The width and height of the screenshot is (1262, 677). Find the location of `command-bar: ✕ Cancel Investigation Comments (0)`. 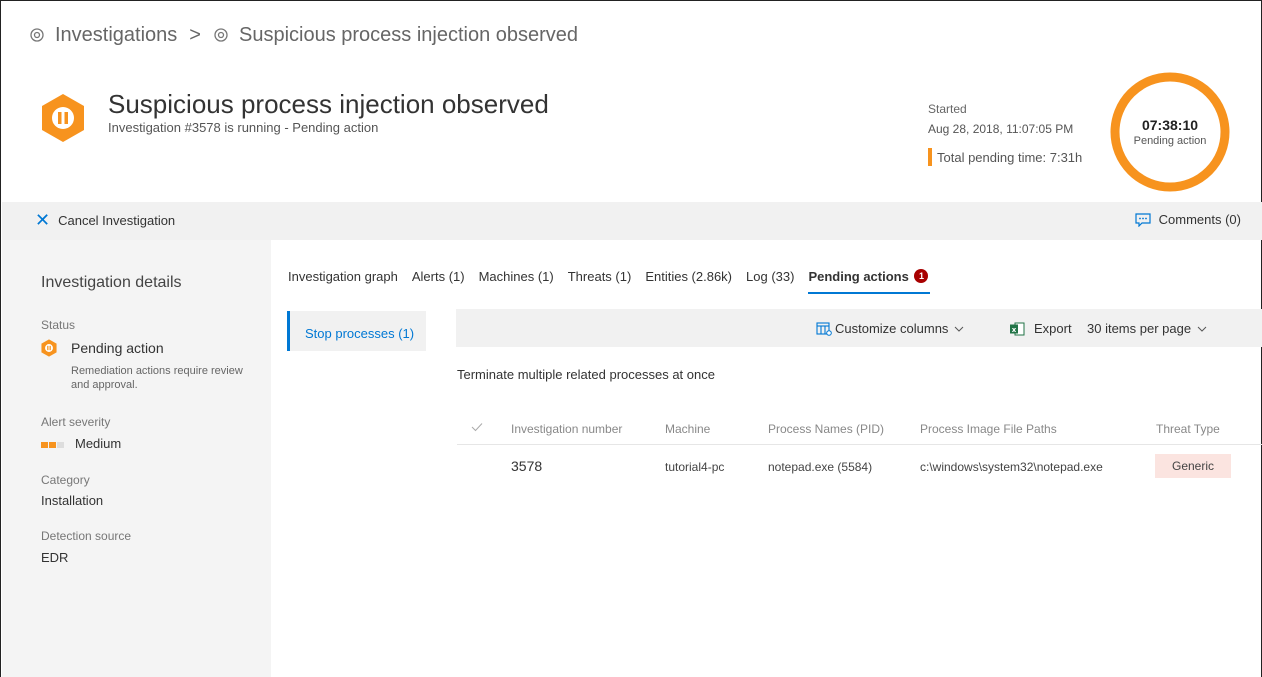

command-bar: ✕ Cancel Investigation Comments (0) is located at coordinates (632, 221).